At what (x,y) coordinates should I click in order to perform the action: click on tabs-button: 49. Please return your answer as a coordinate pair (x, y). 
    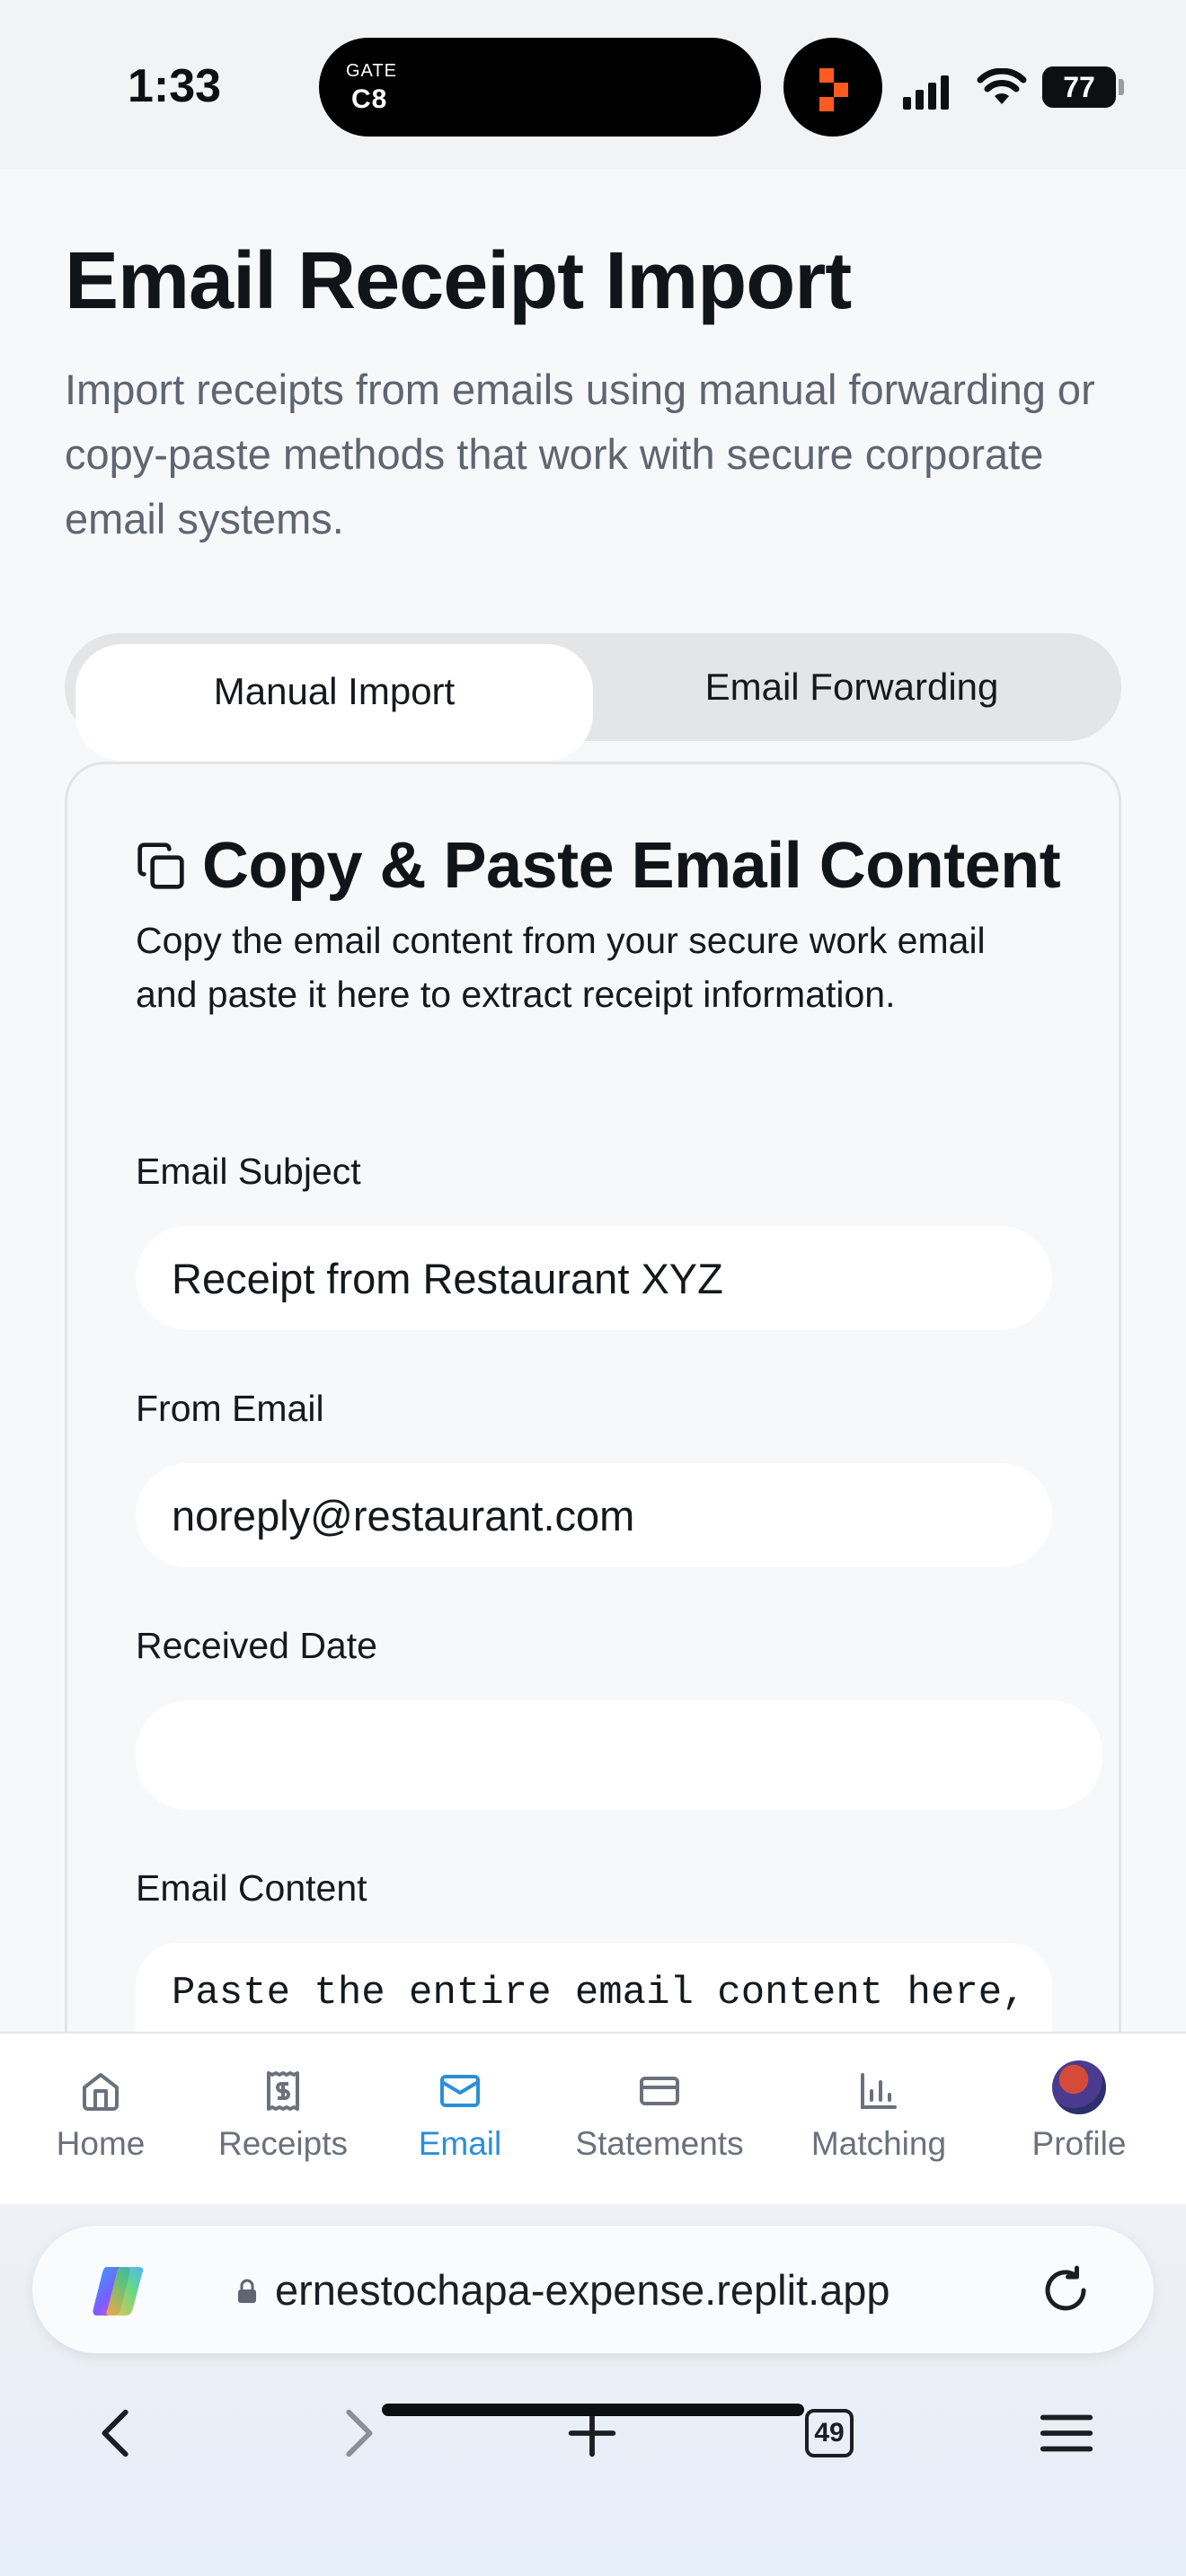
    Looking at the image, I should click on (836, 2440).